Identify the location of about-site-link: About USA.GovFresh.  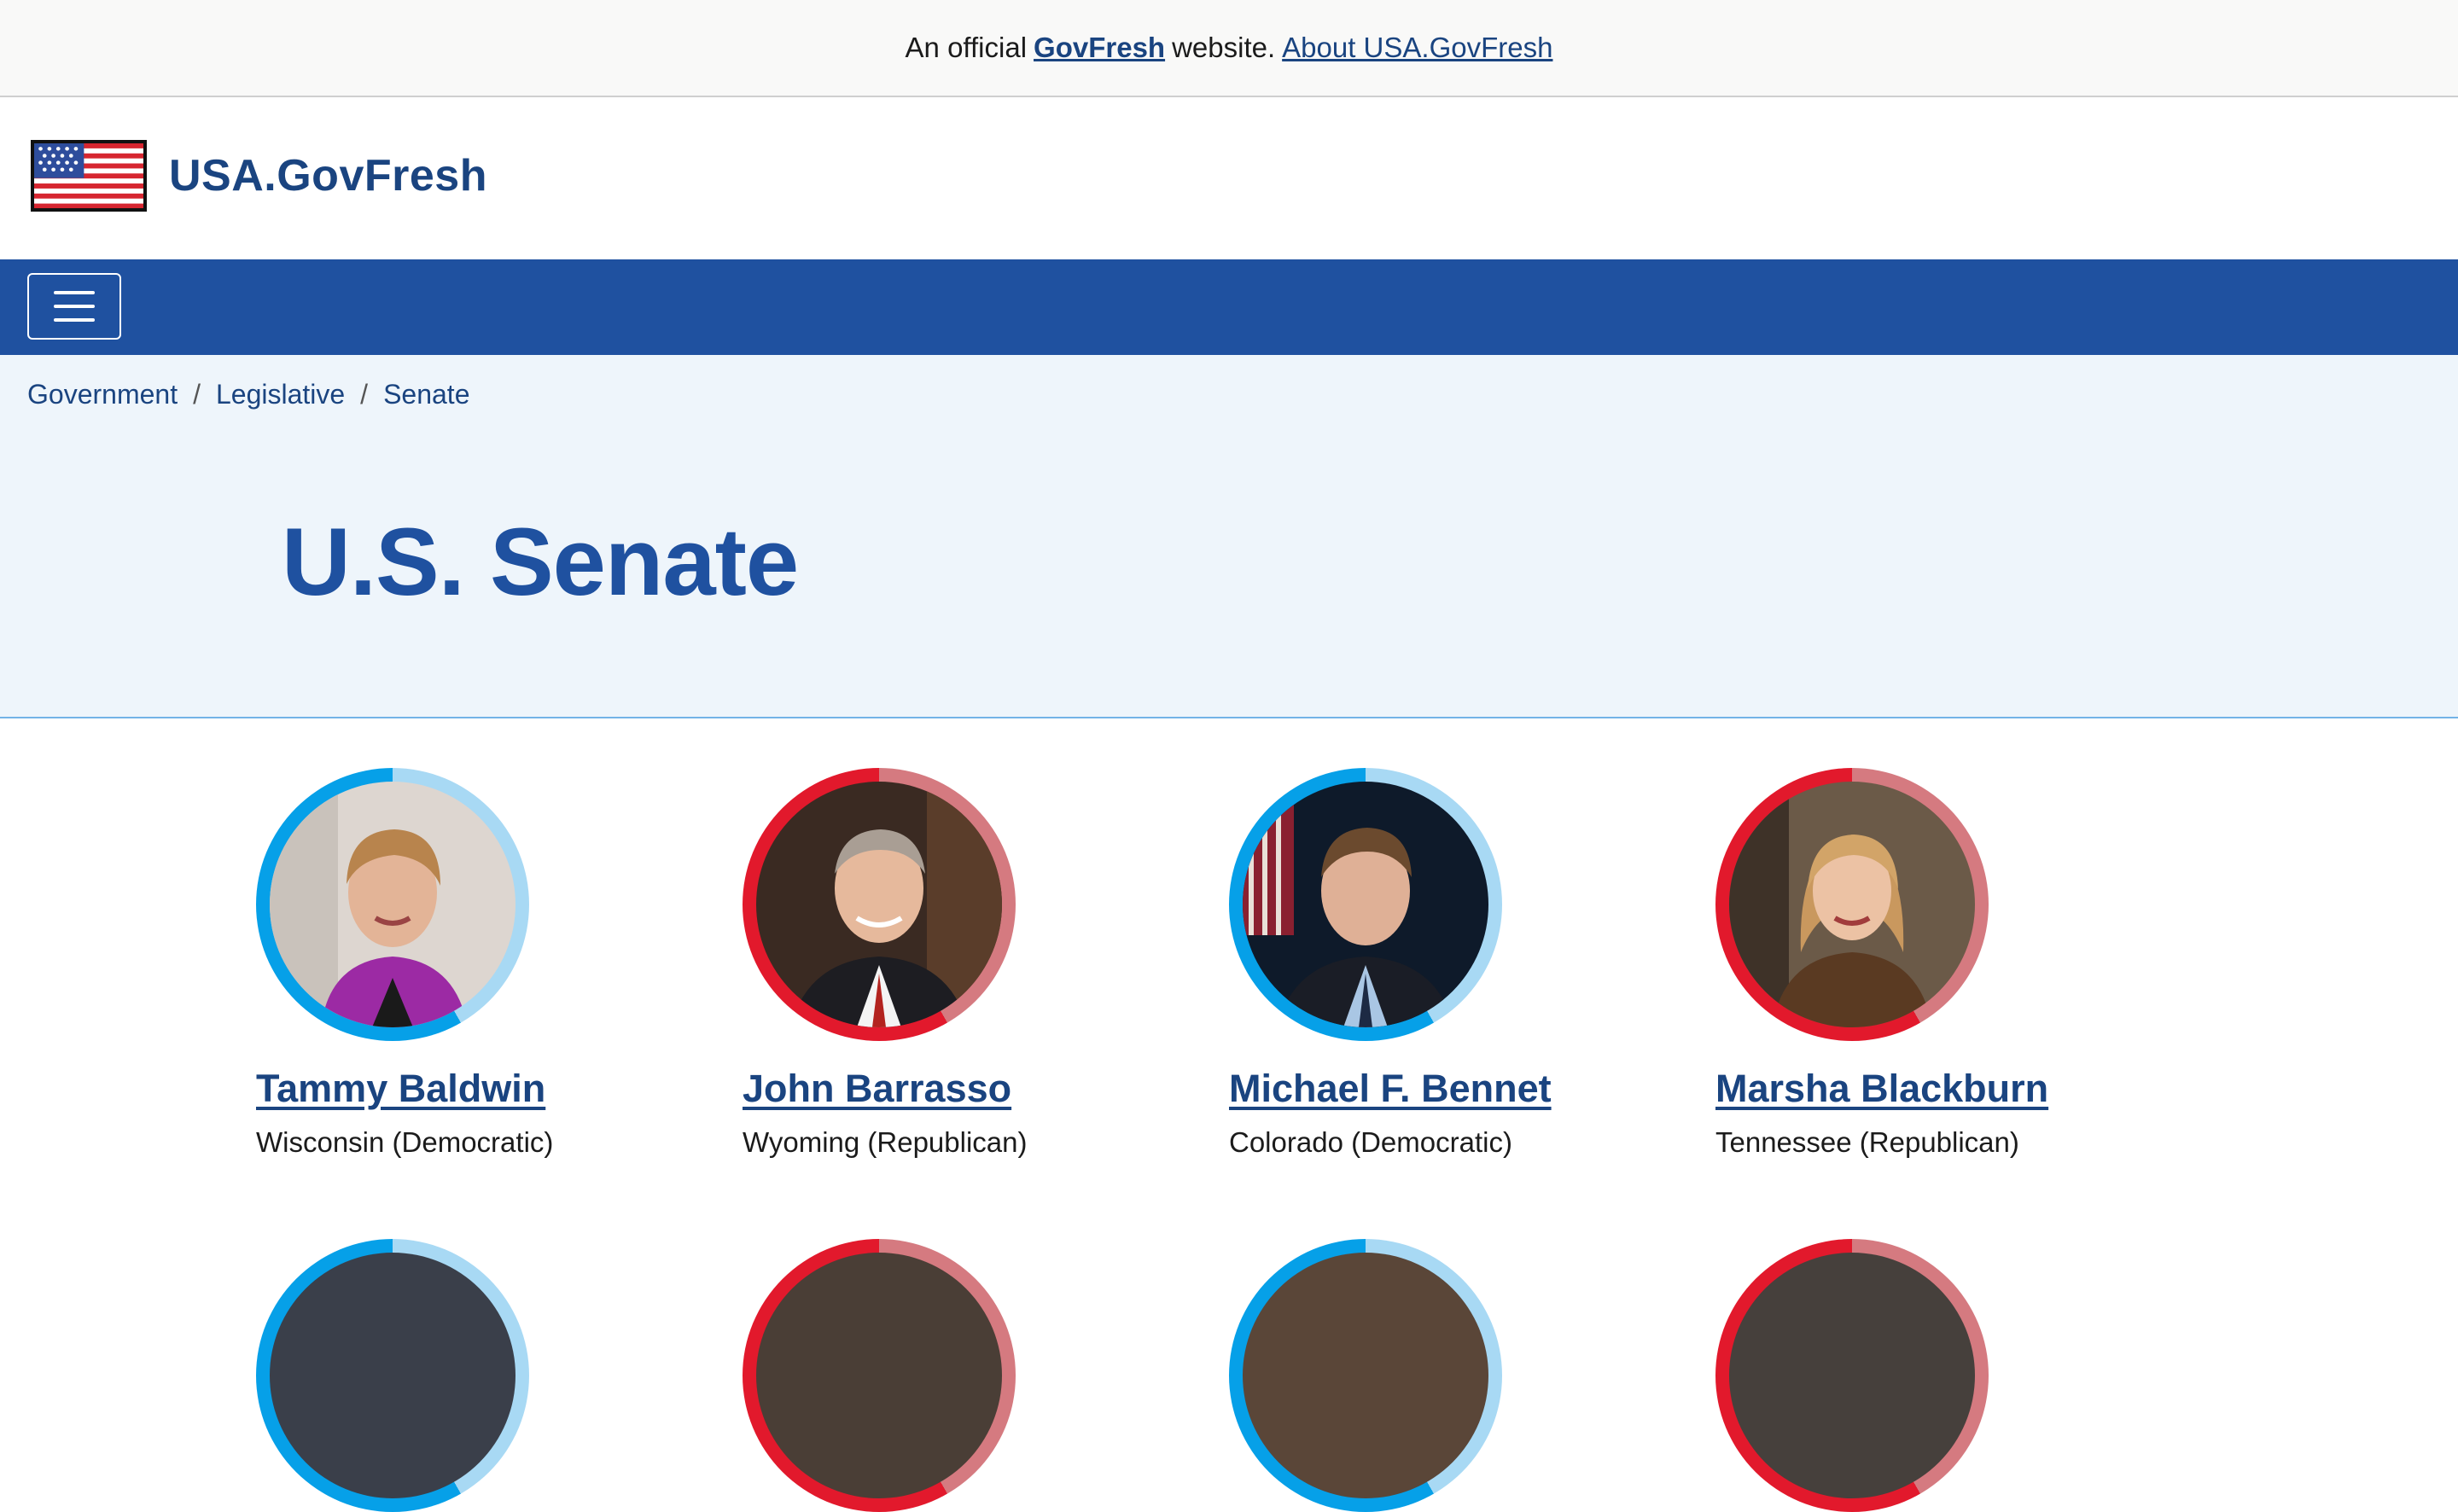
(1417, 48).